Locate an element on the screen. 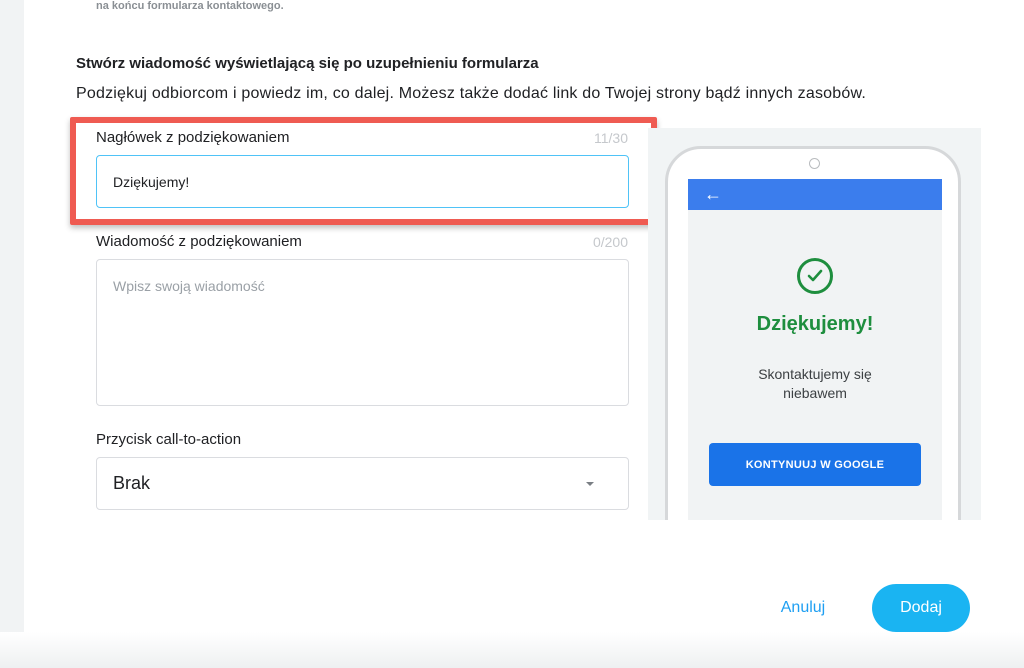 The image size is (1024, 668). phone-top-bar: ← is located at coordinates (815, 194).